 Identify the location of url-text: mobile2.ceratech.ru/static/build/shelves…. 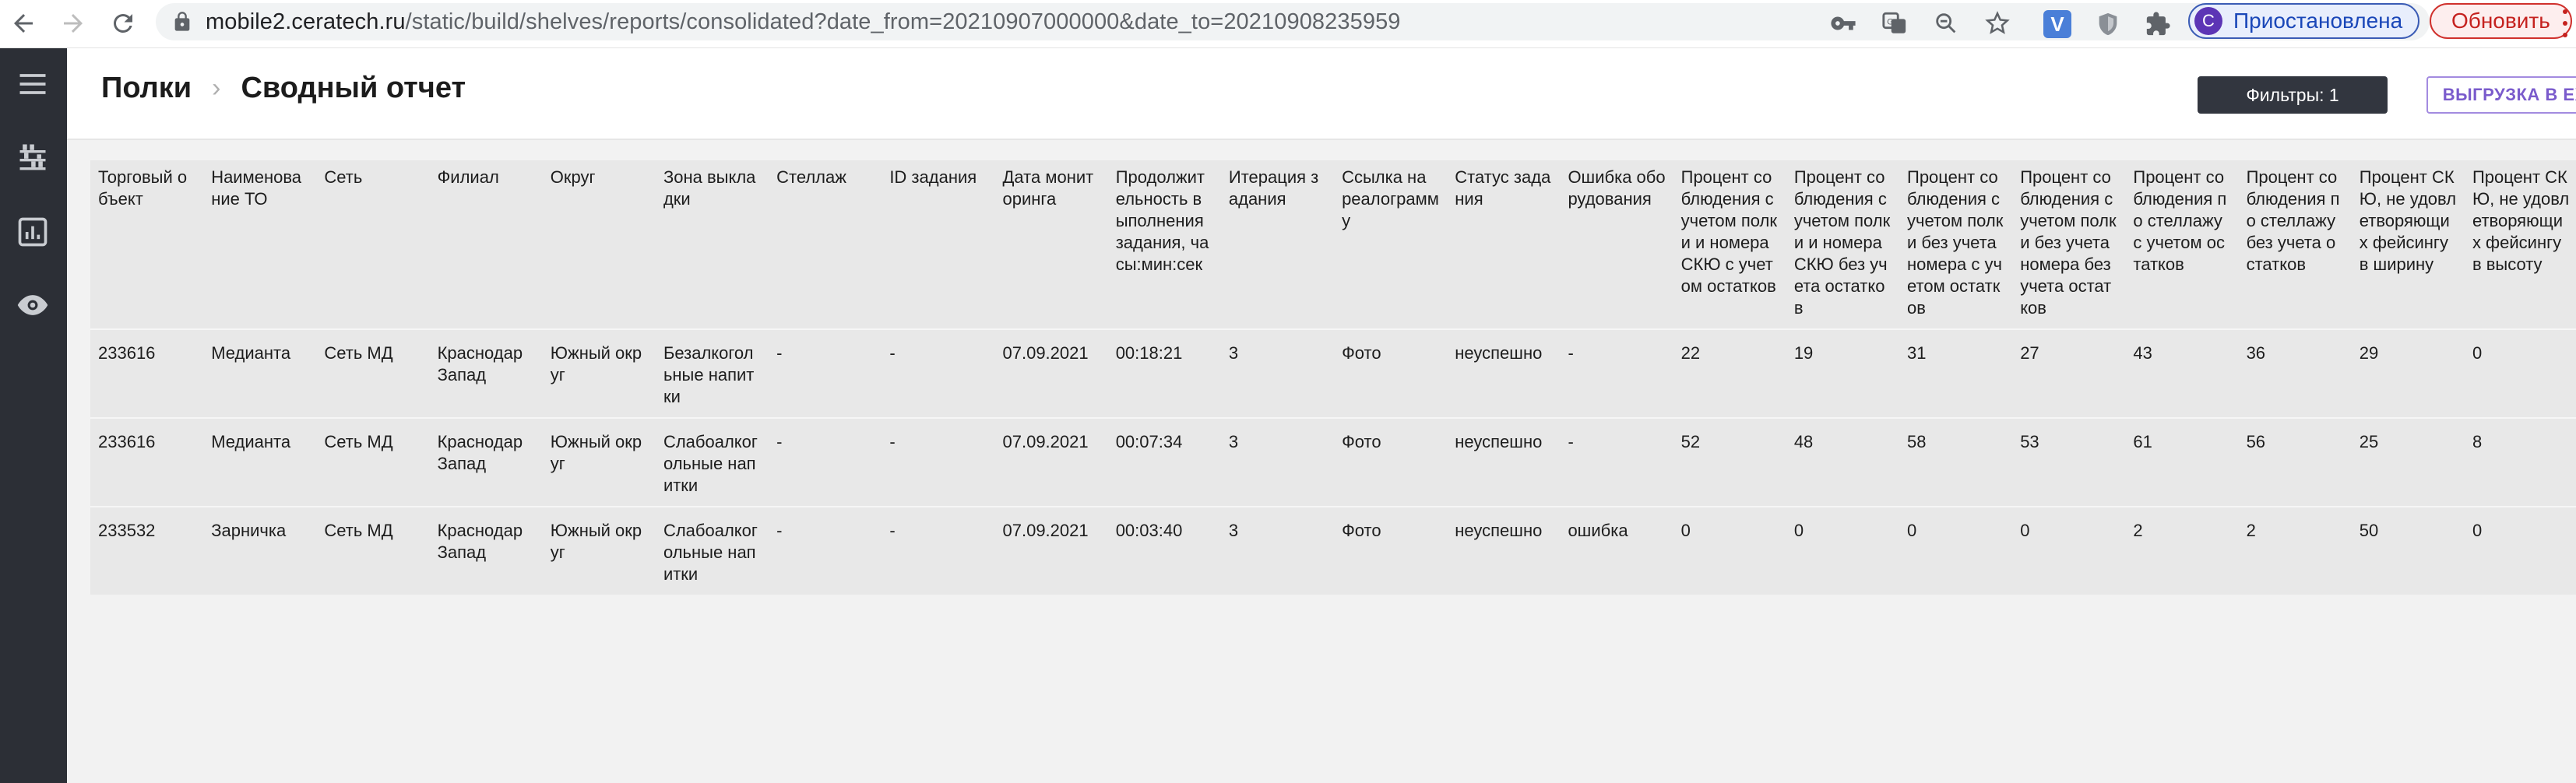
(803, 22).